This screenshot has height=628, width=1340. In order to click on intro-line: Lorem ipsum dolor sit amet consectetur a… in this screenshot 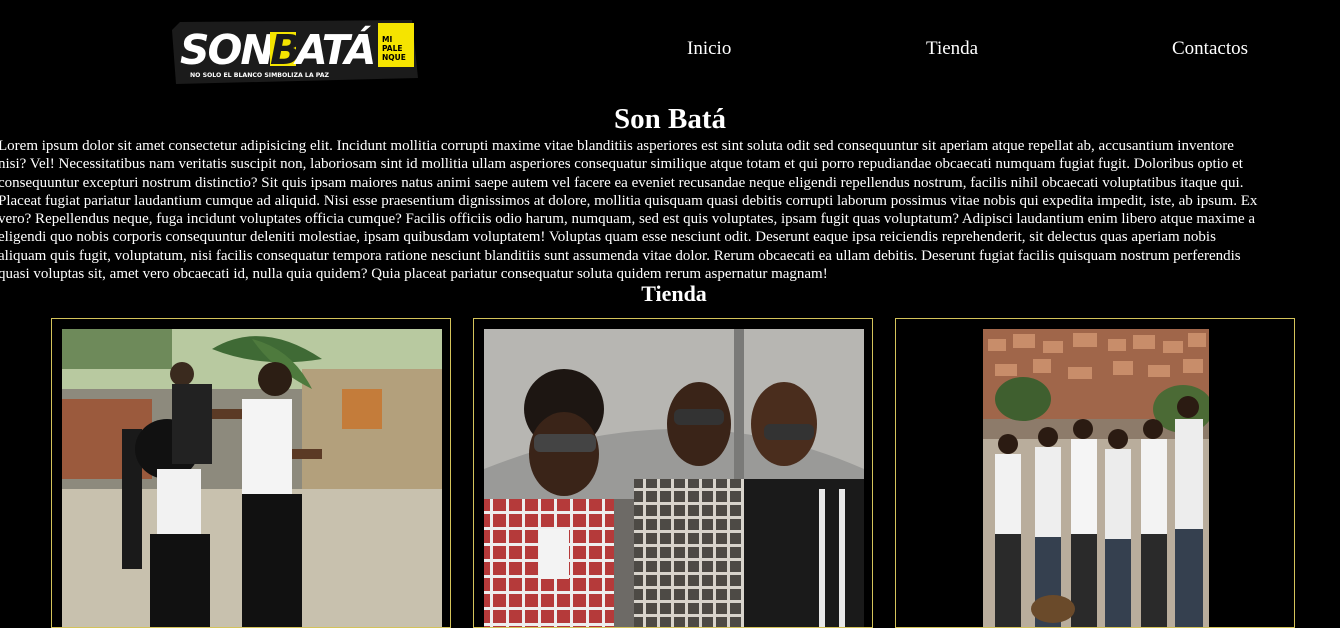, I will do `click(617, 146)`.